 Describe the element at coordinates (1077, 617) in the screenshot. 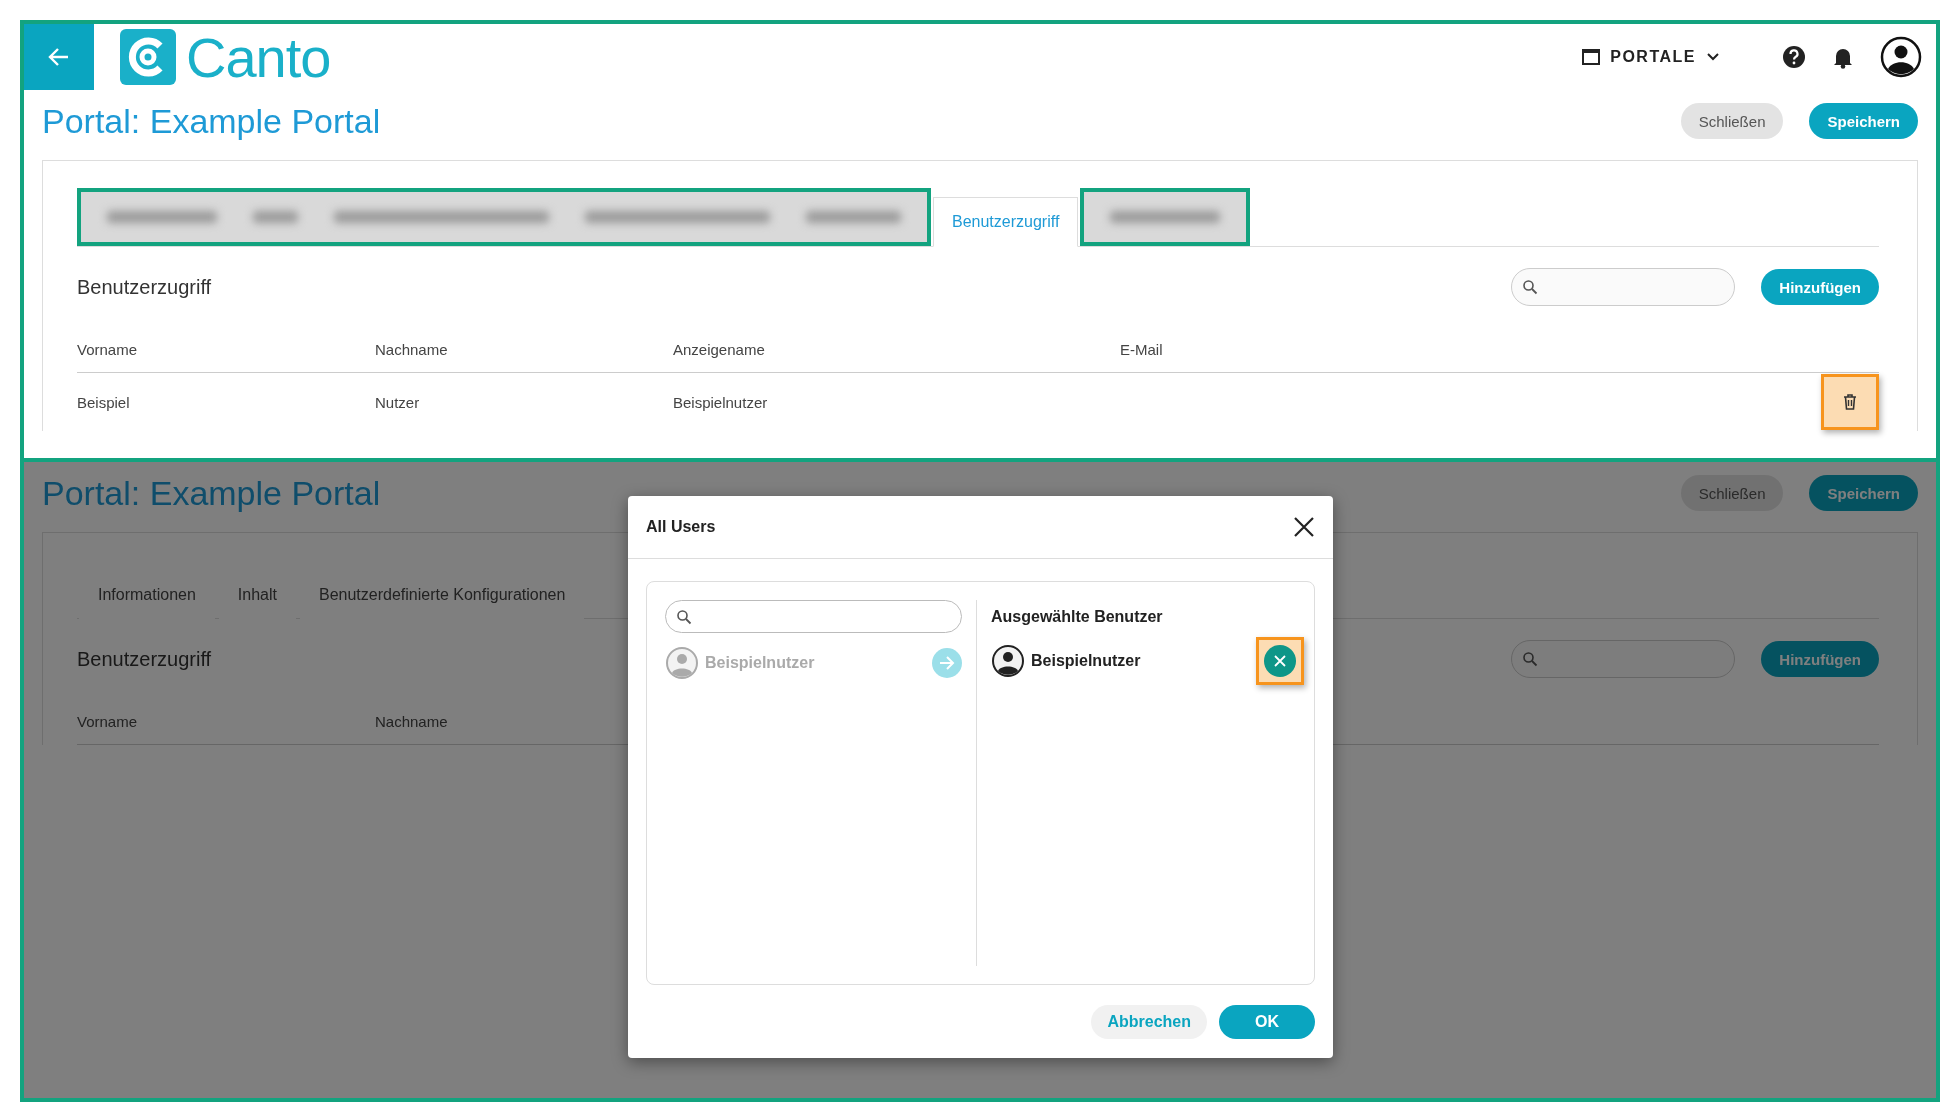

I see `selected-users-title: Ausgewählte Benutzer` at that location.